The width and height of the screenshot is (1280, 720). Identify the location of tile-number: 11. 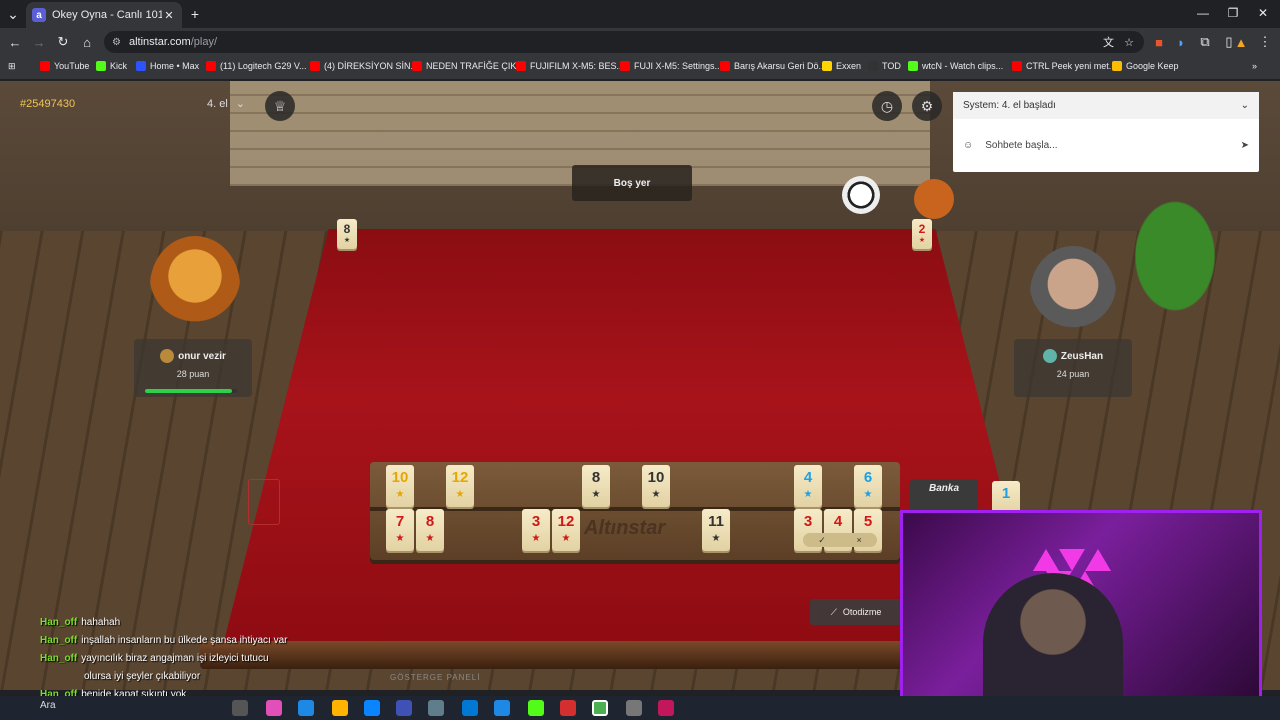
(716, 521).